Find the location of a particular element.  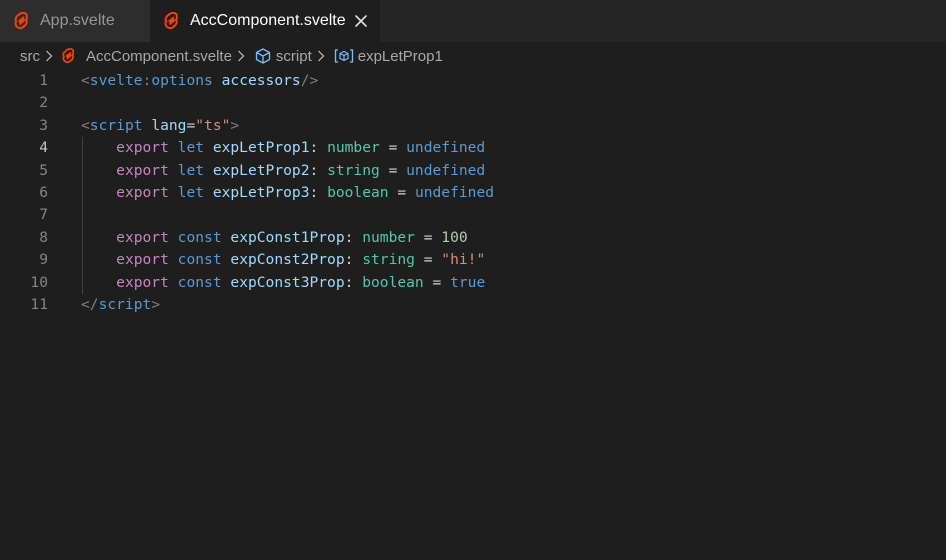

code-token: expLetProp1 is located at coordinates (261, 148).